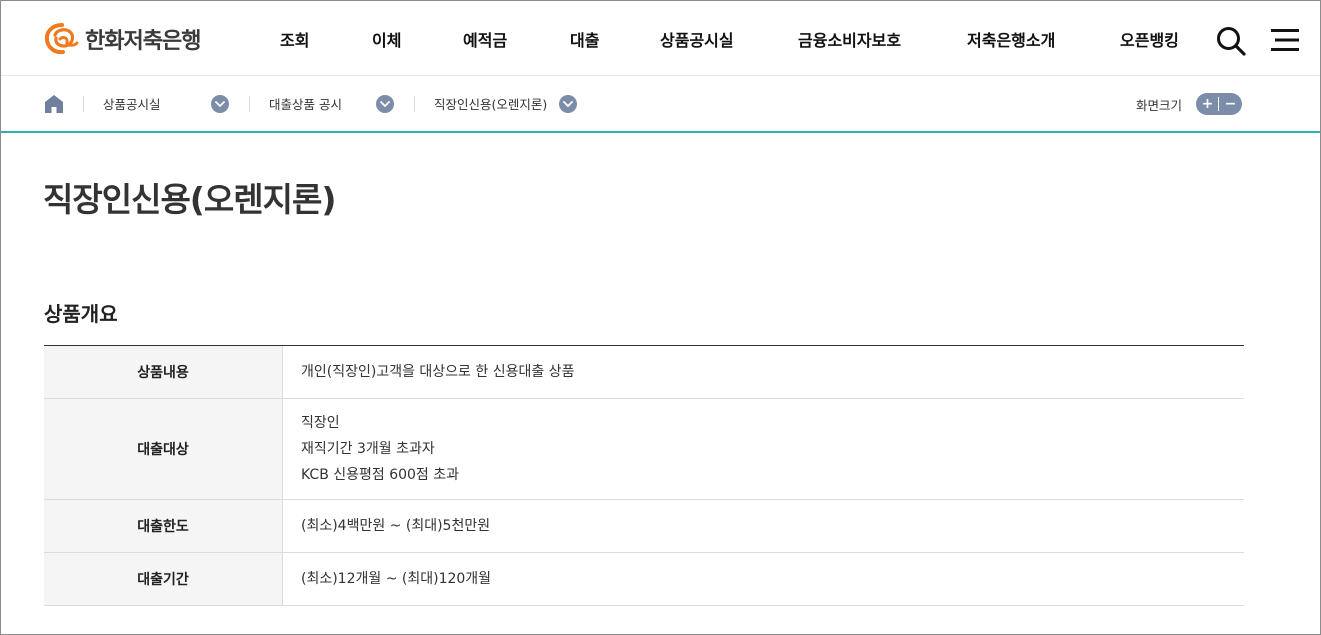 The image size is (1321, 635). What do you see at coordinates (143, 41) in the screenshot?
I see `brand-name: 한화저축은행` at bounding box center [143, 41].